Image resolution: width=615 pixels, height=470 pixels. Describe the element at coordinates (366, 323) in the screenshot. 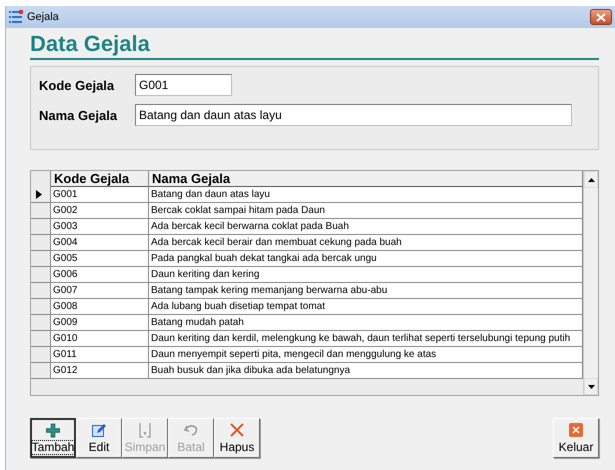

I see `table-cell: Batang mudah patah` at that location.